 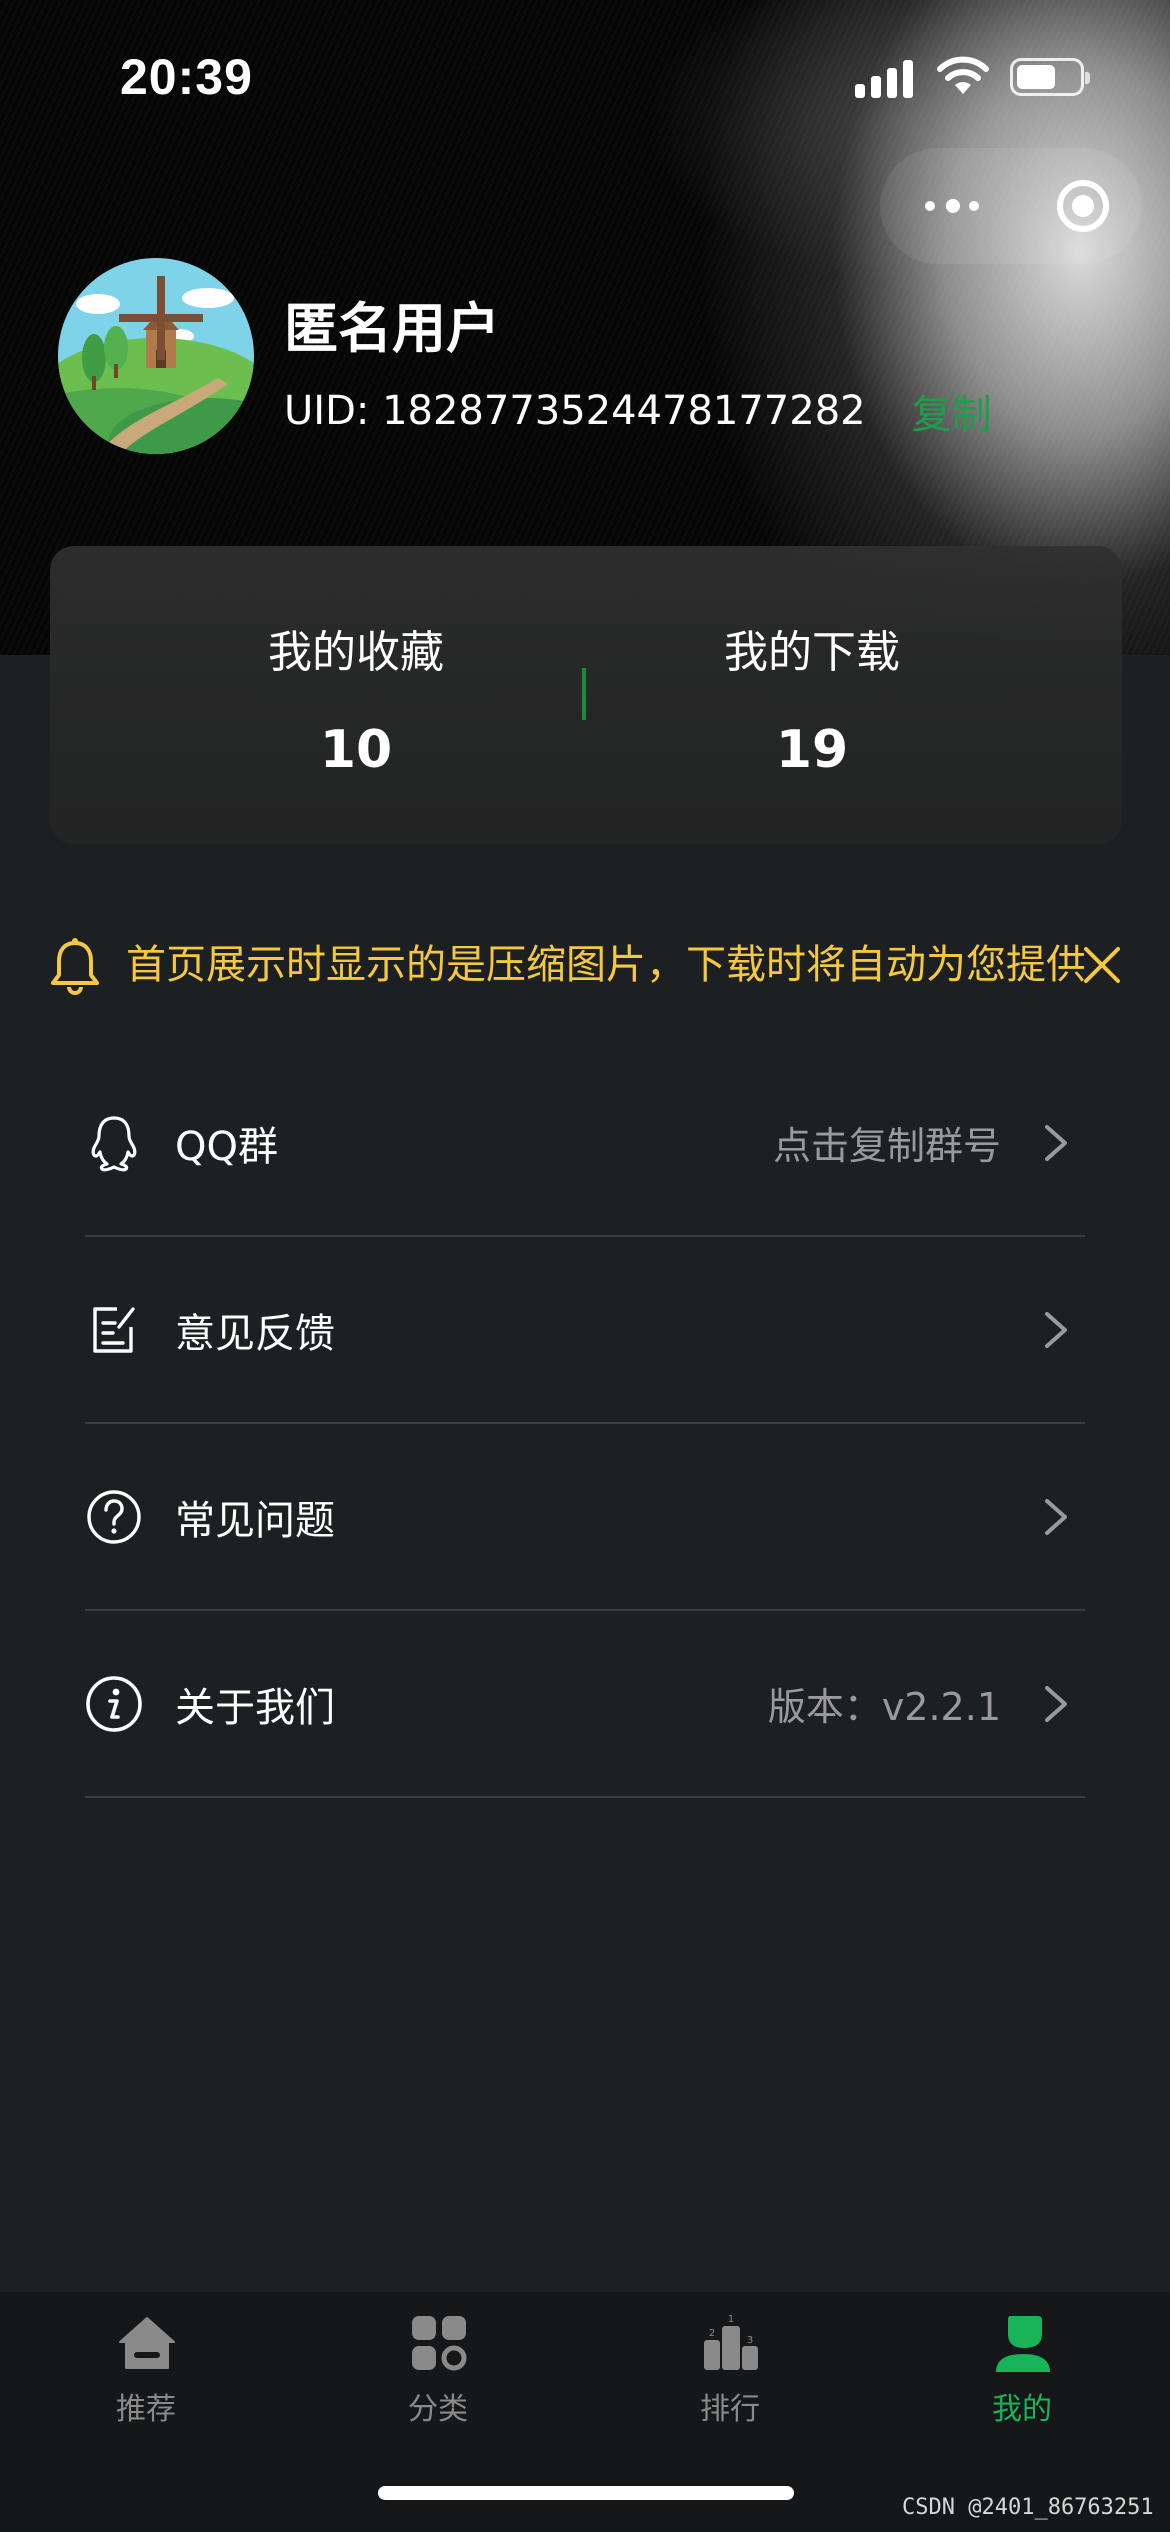 I want to click on uid-row: UID: 1828773524478177282 复制, so click(x=638, y=411).